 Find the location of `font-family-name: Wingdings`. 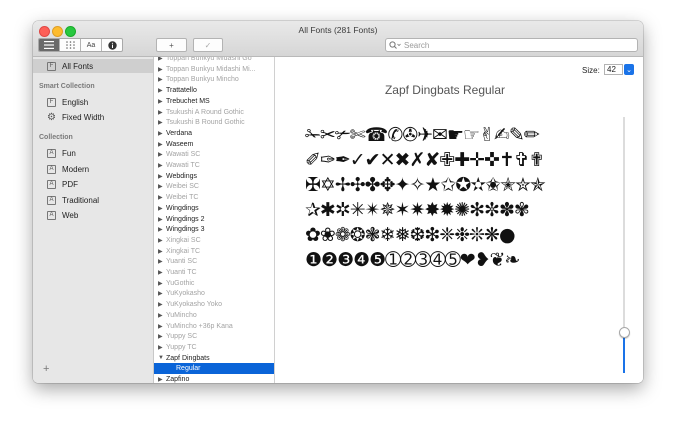

font-family-name: Wingdings is located at coordinates (182, 208).